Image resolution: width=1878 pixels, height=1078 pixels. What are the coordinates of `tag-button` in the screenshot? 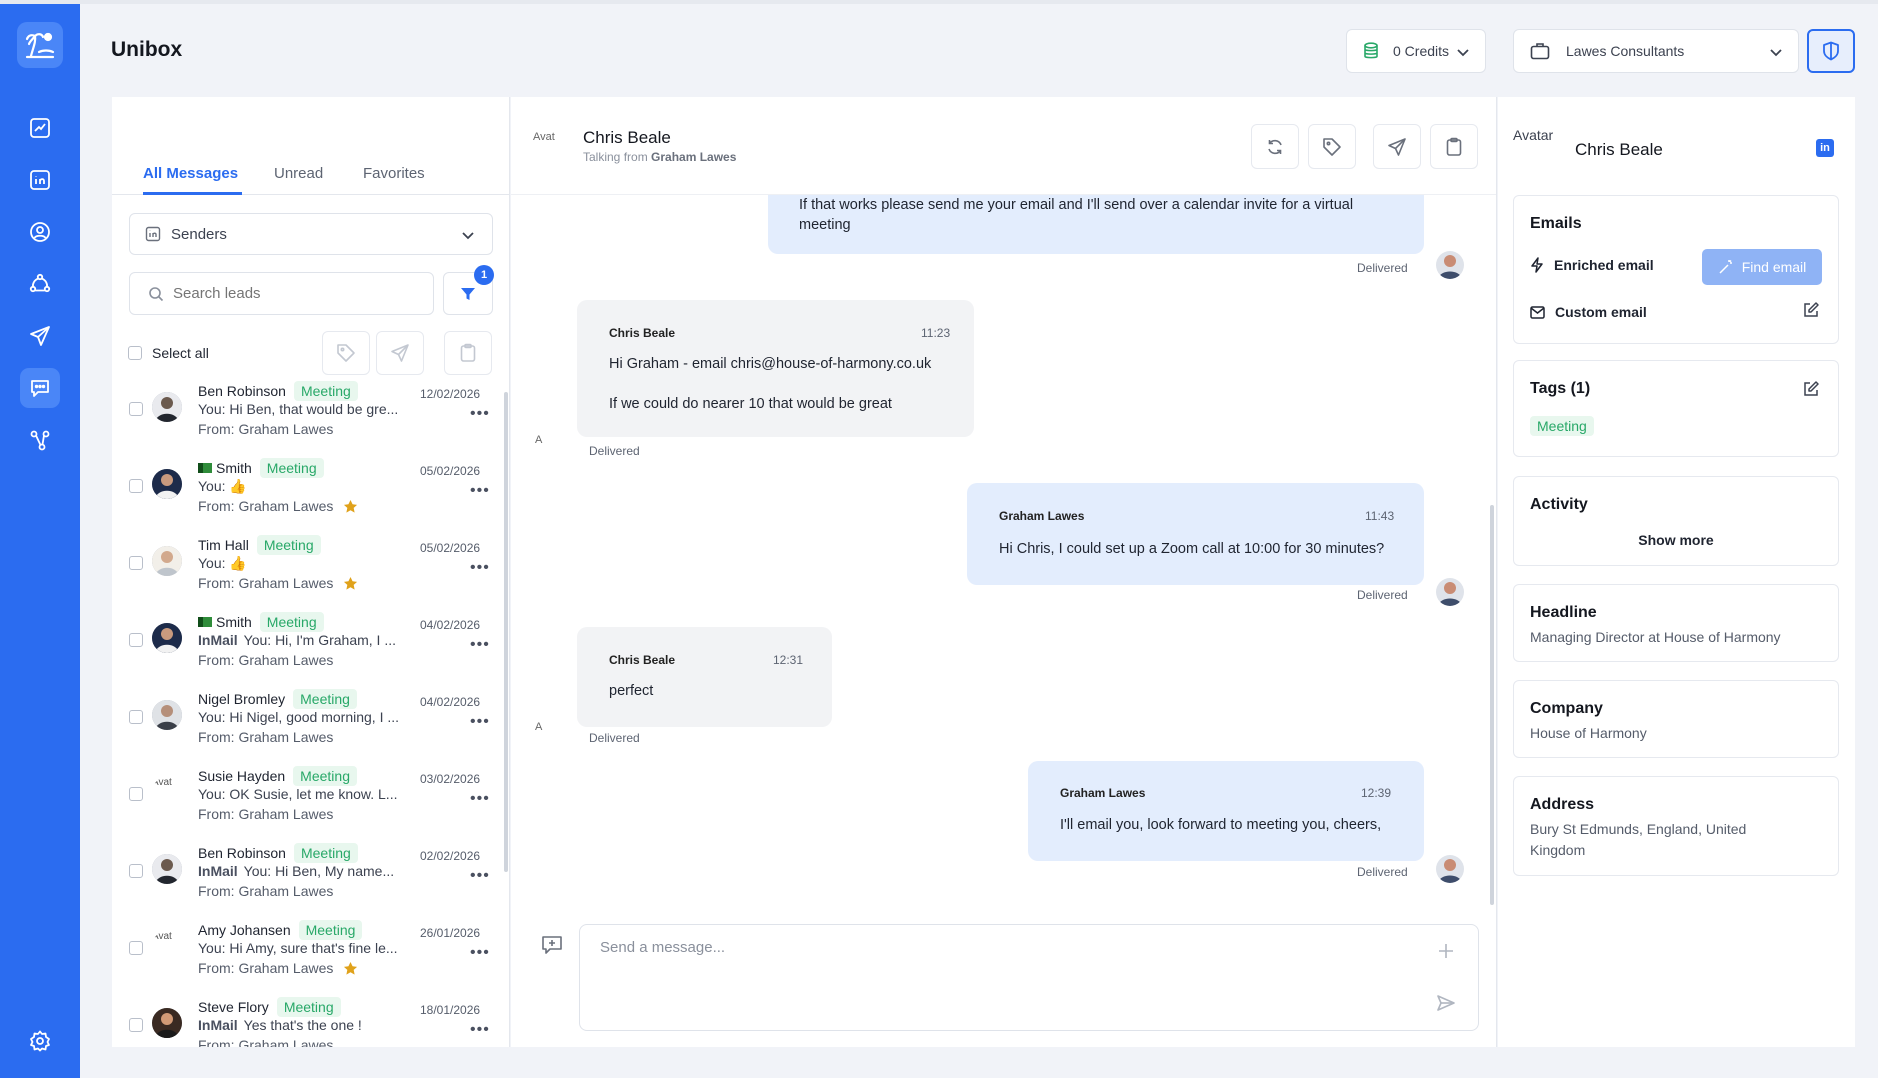 It's located at (1332, 146).